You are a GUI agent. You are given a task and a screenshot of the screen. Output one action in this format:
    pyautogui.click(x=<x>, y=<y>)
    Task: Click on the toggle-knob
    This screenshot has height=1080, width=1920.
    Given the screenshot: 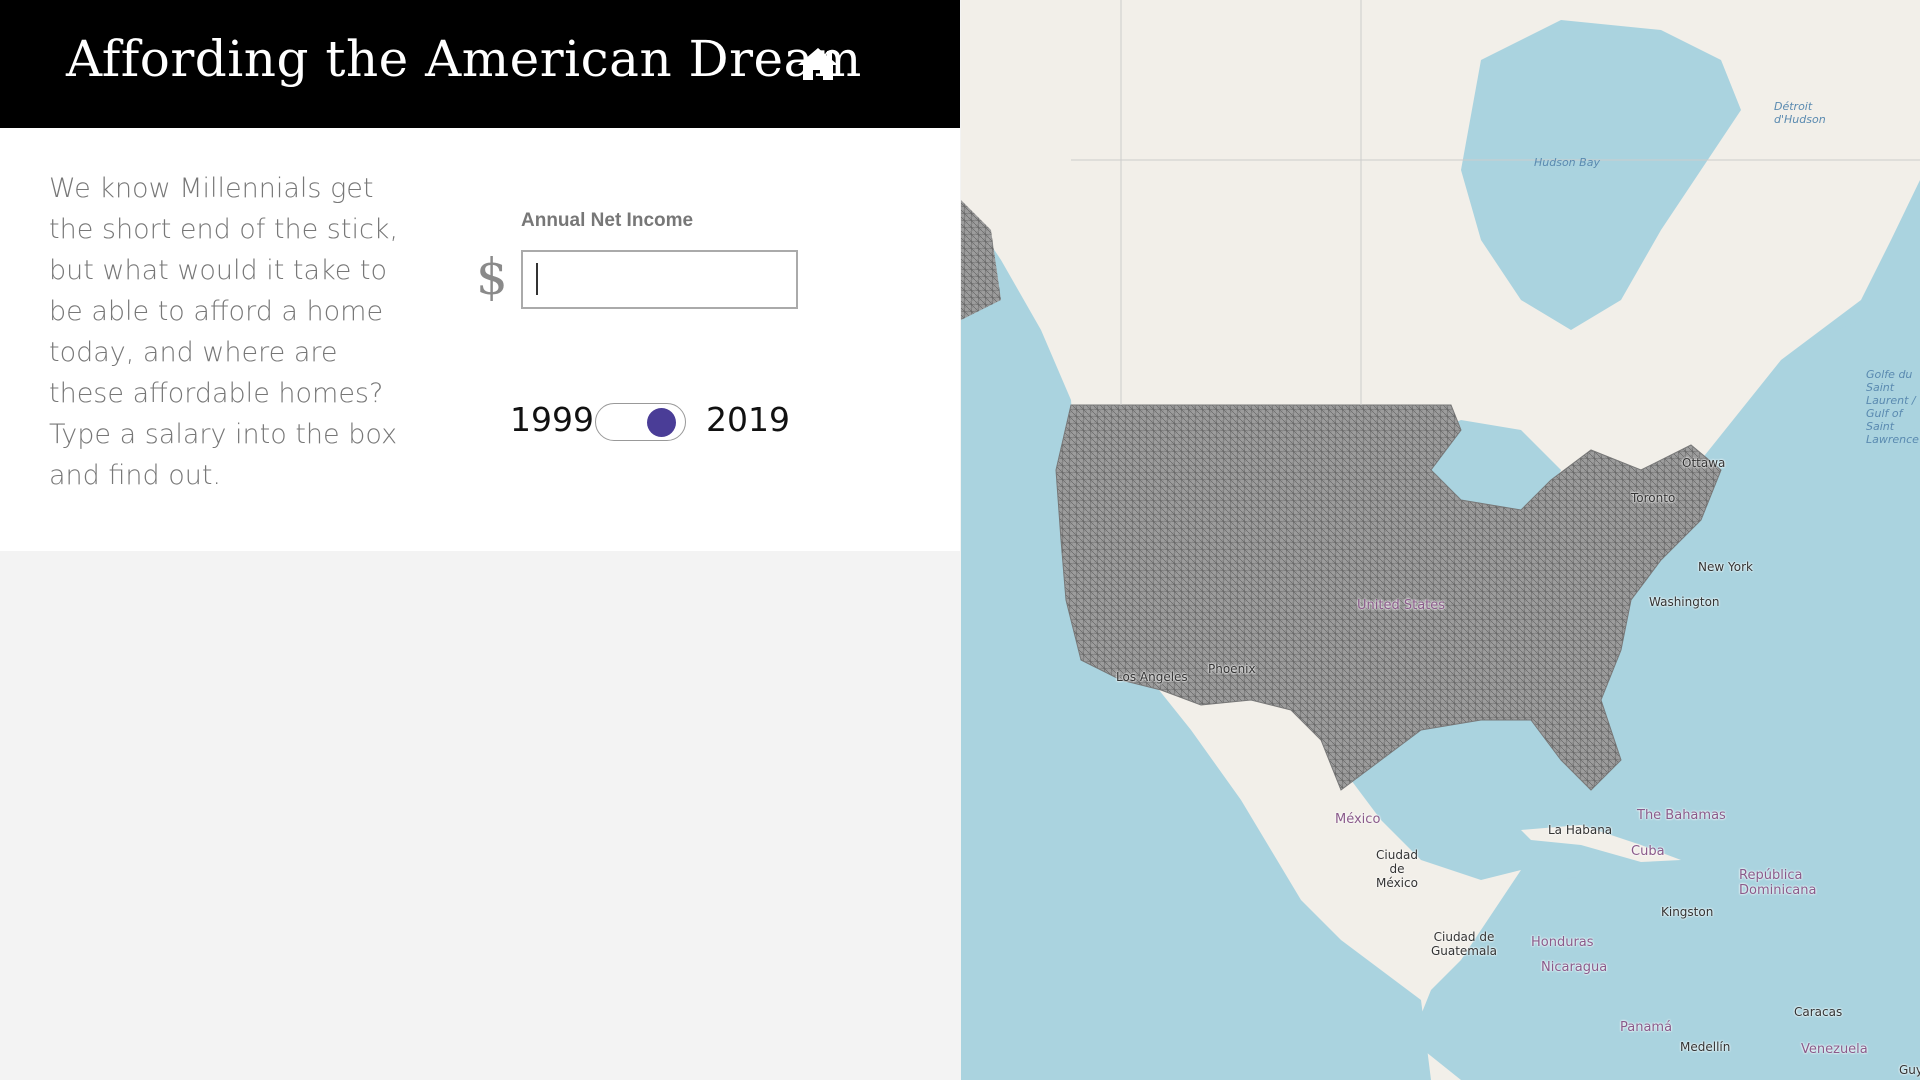 What is the action you would take?
    pyautogui.click(x=661, y=422)
    